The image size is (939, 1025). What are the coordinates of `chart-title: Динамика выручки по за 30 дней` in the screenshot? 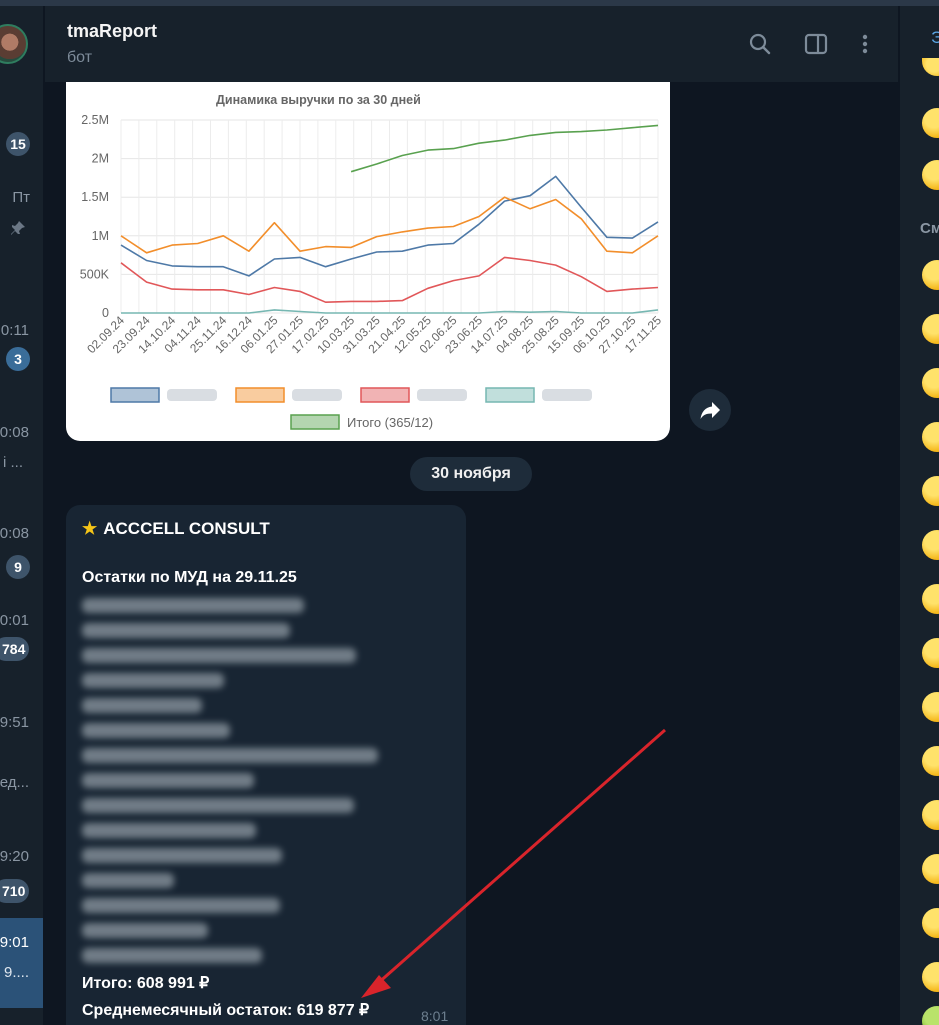 It's located at (318, 100).